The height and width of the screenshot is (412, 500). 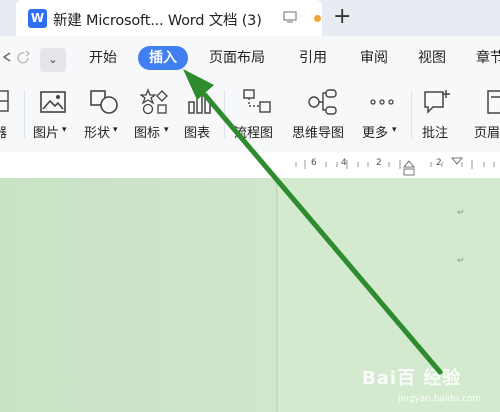 What do you see at coordinates (163, 58) in the screenshot?
I see `tab-insert: 插入` at bounding box center [163, 58].